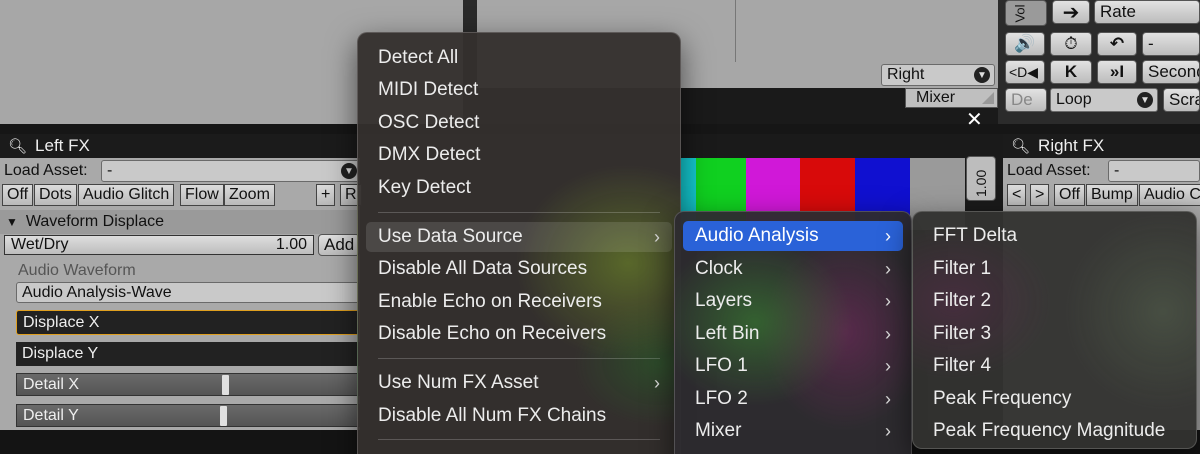  I want to click on right-tab-audio: Audio C, so click(1169, 195).